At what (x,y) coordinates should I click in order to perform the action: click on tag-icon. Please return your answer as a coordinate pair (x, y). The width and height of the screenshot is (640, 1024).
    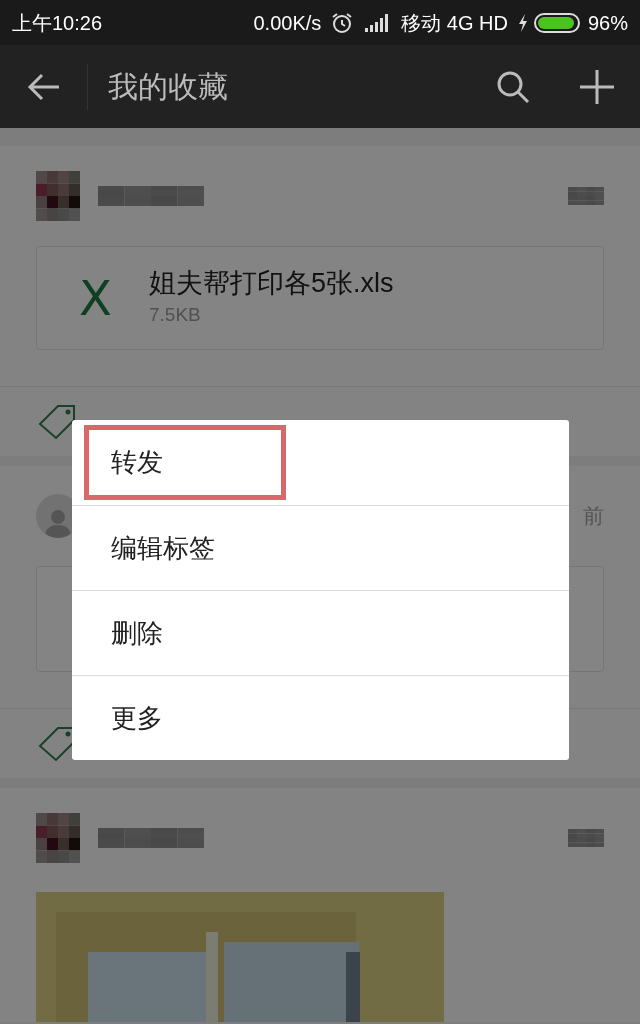
    Looking at the image, I should click on (57, 421).